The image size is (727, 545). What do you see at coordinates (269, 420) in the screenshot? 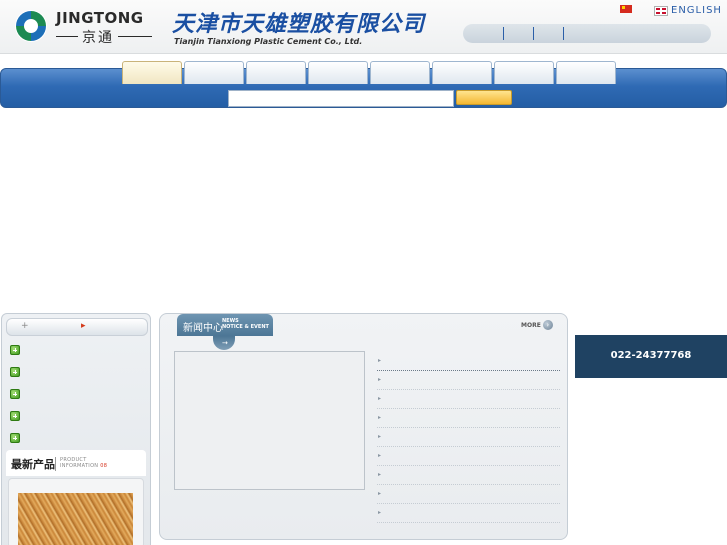
I see `news-image-frame` at bounding box center [269, 420].